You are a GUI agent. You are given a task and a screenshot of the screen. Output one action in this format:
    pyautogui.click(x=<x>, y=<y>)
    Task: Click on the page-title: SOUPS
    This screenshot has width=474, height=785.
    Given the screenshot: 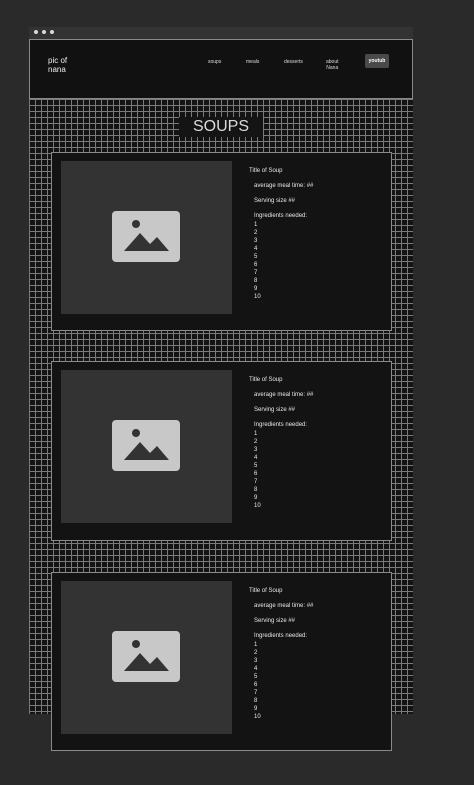 What is the action you would take?
    pyautogui.click(x=221, y=127)
    